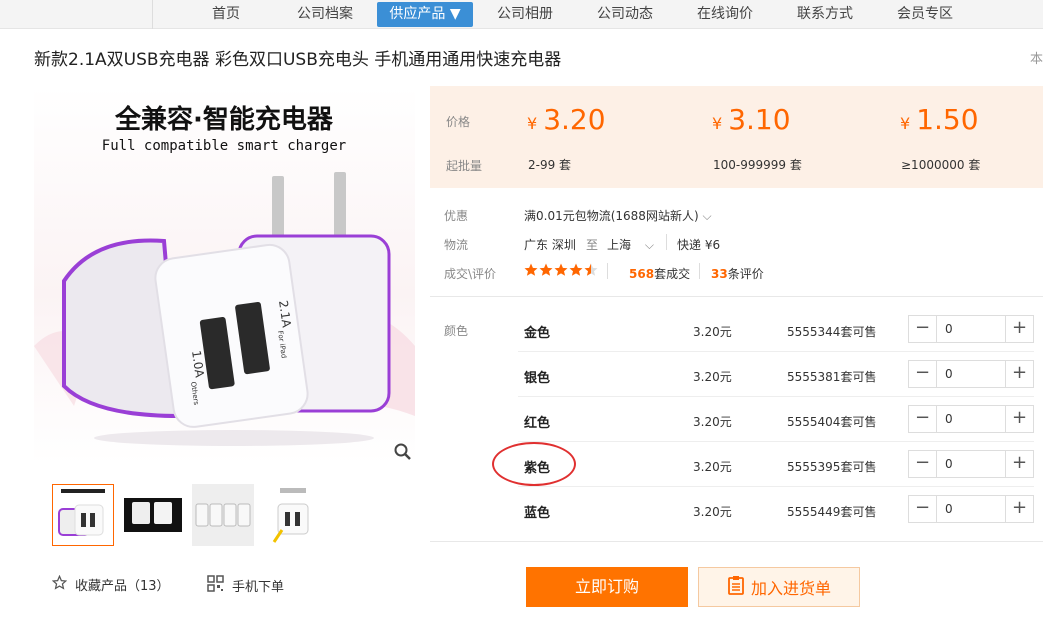  I want to click on edge-text: 本, so click(1036, 59).